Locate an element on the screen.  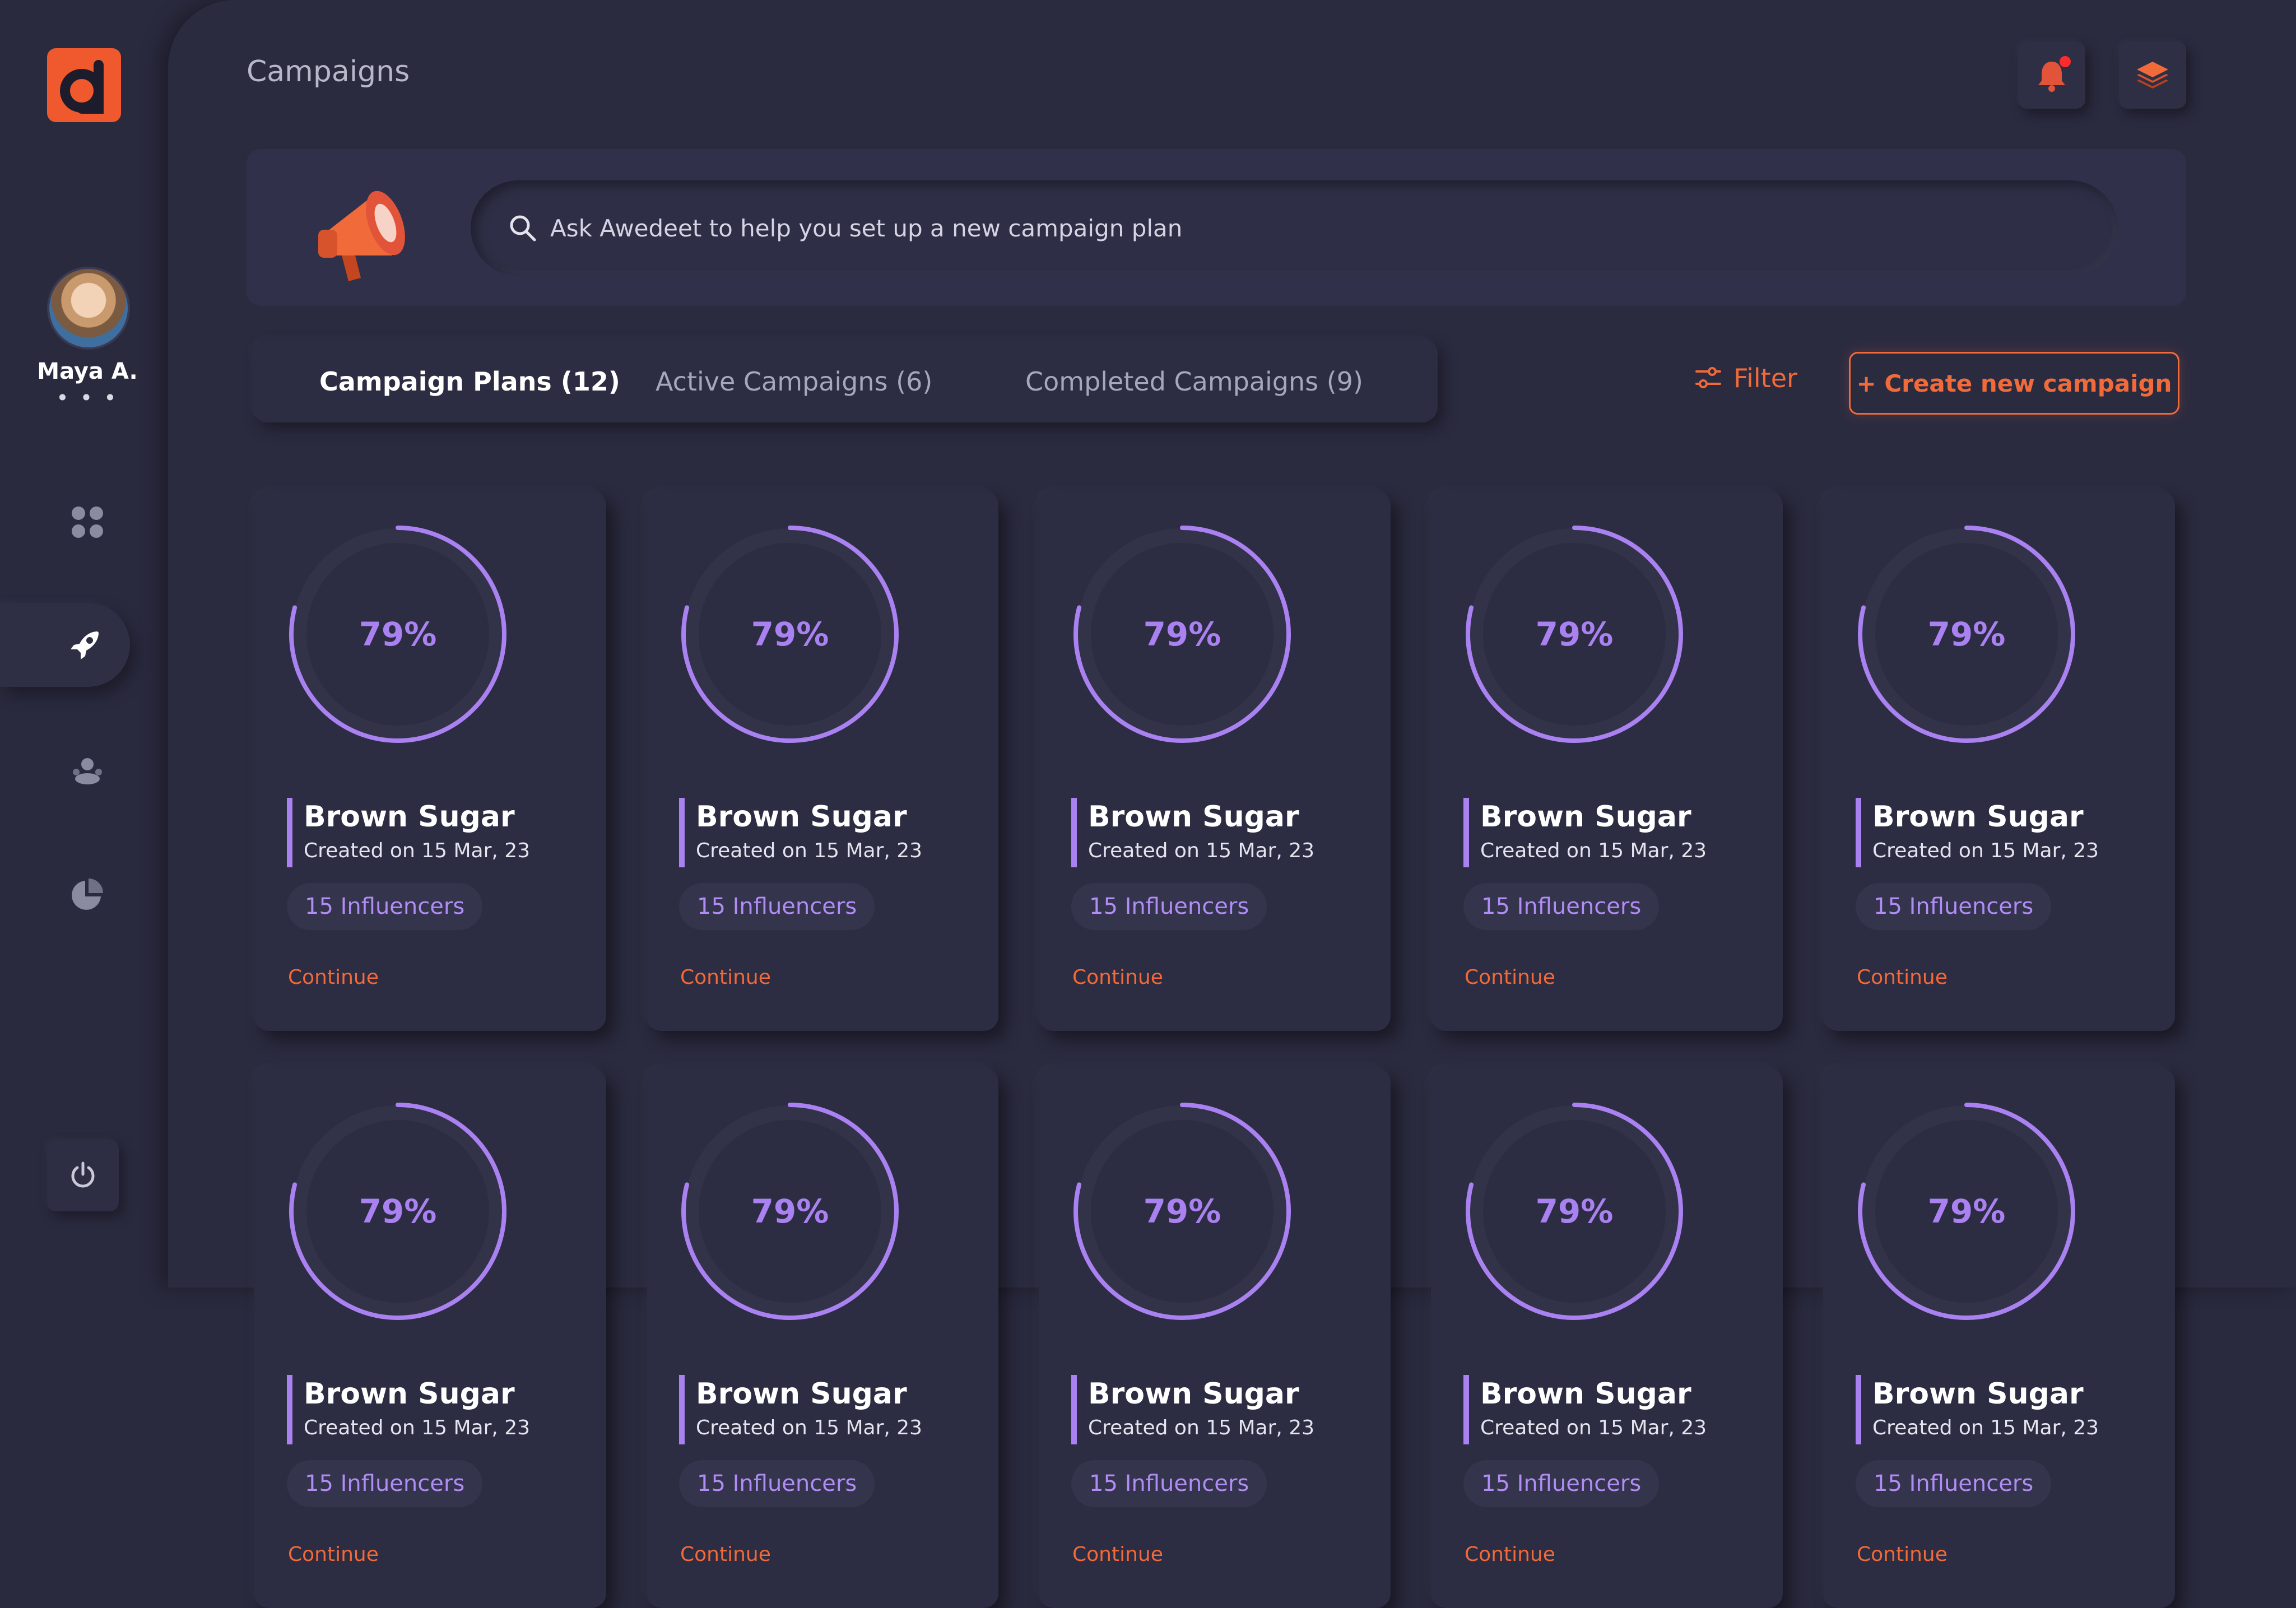
sidebar: Maya A. • • • is located at coordinates (84, 644).